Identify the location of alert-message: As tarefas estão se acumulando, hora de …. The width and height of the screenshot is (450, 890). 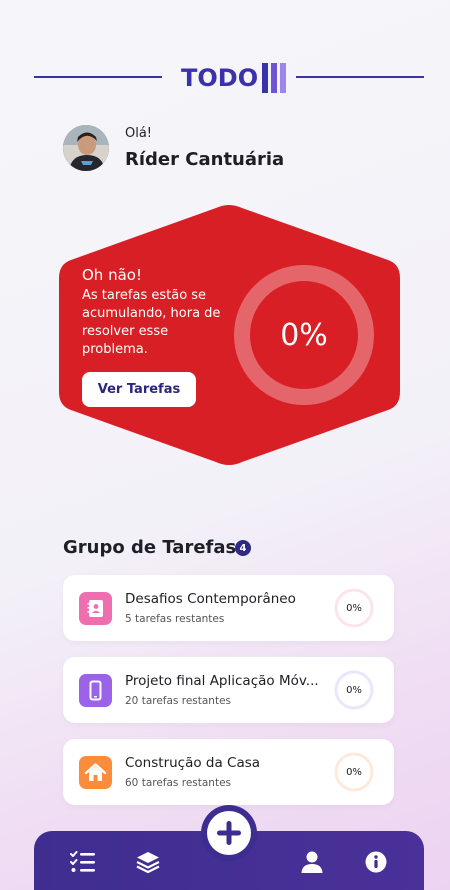
(151, 322).